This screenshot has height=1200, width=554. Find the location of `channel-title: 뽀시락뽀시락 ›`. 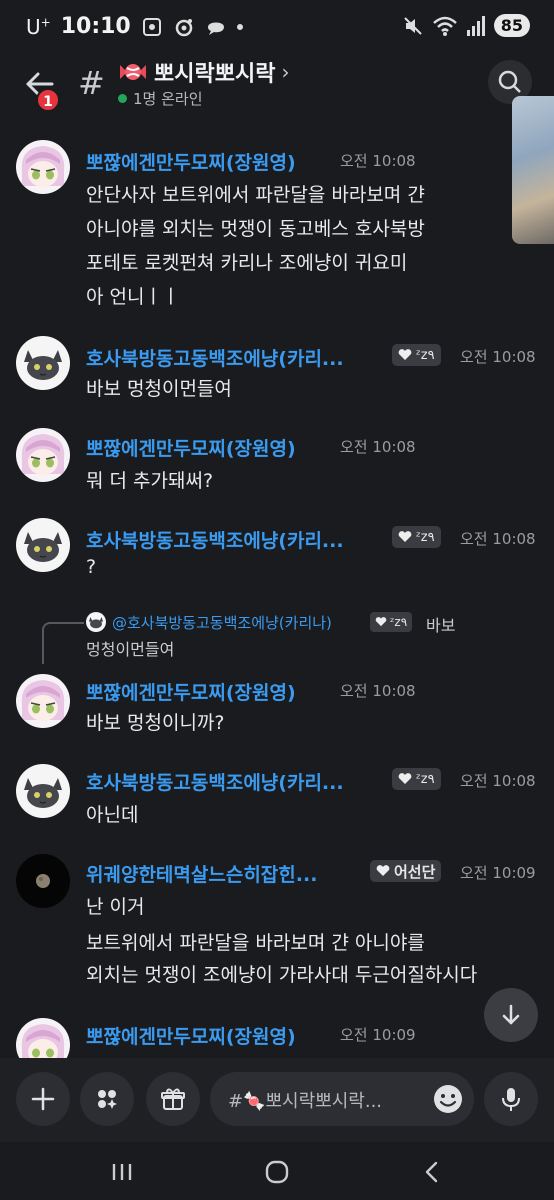

channel-title: 뽀시락뽀시락 › is located at coordinates (203, 72).